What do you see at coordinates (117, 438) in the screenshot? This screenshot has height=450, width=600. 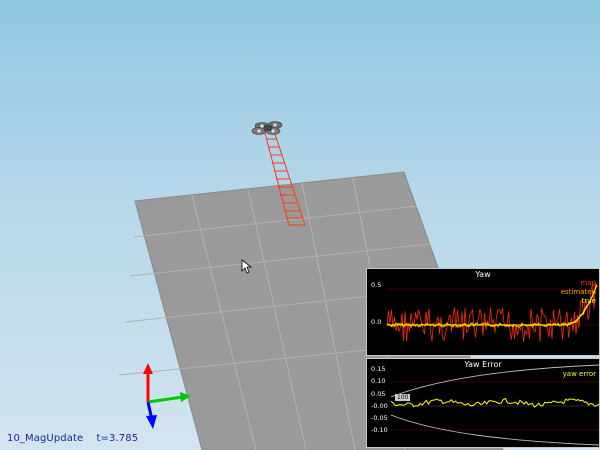 I see `sim-time: t=3.785` at bounding box center [117, 438].